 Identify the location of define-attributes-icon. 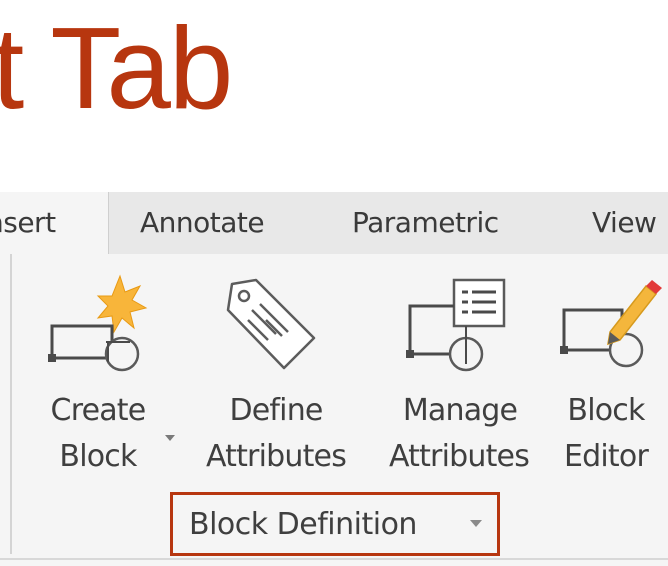
(271, 324).